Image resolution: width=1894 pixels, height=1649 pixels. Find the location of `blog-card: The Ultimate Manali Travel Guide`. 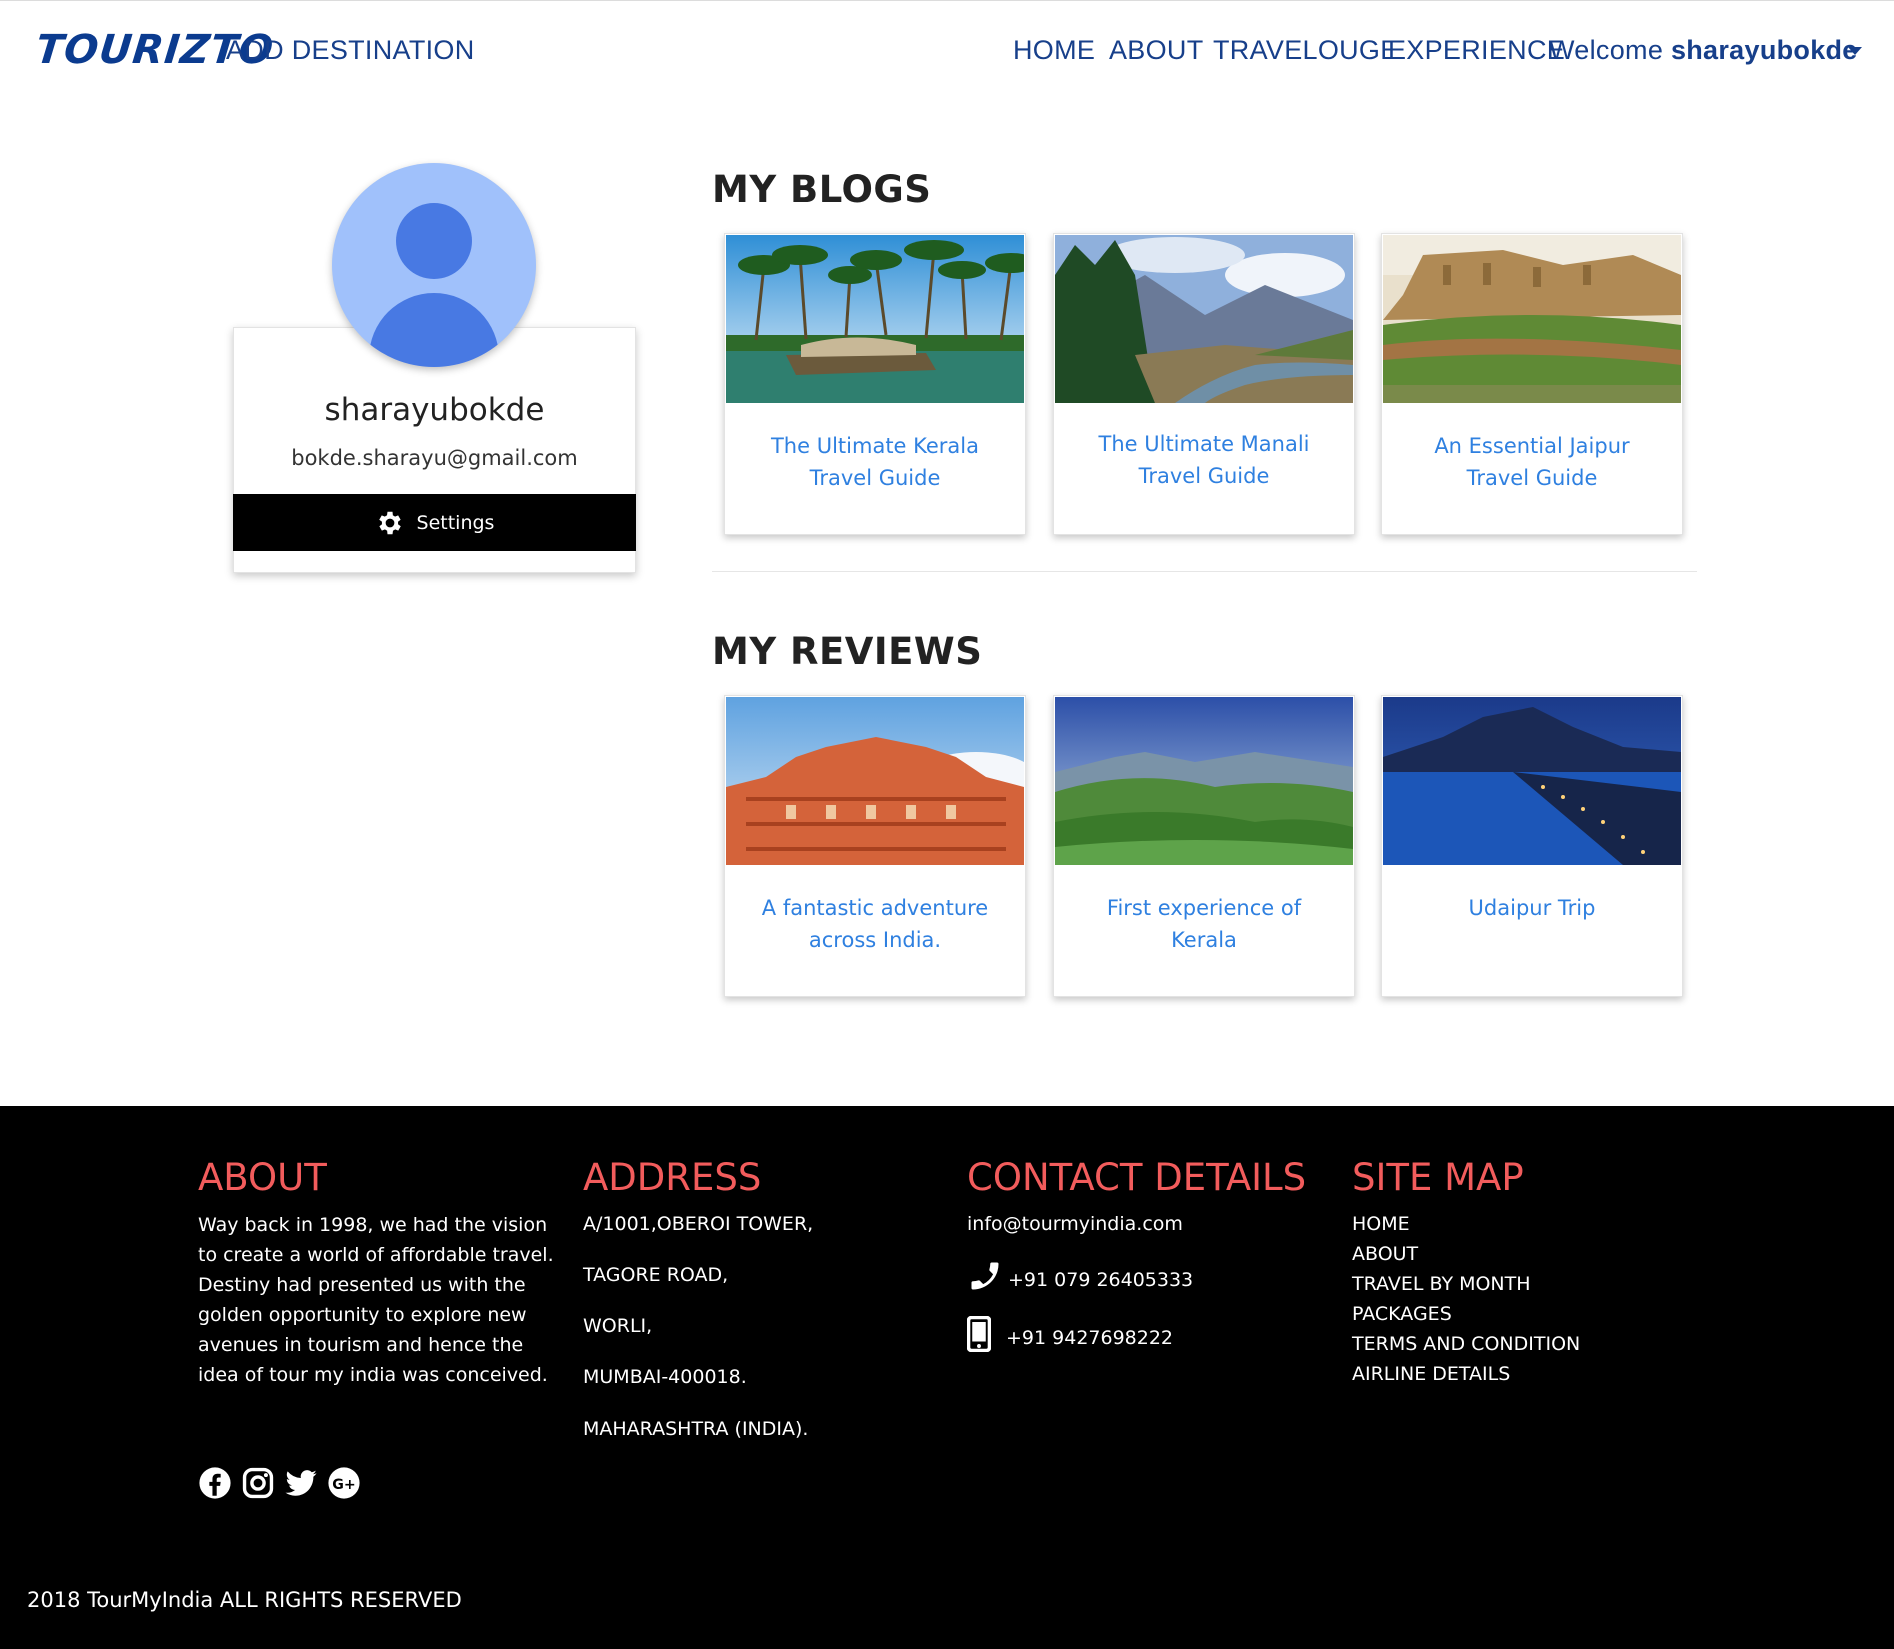

blog-card: The Ultimate Manali Travel Guide is located at coordinates (1204, 384).